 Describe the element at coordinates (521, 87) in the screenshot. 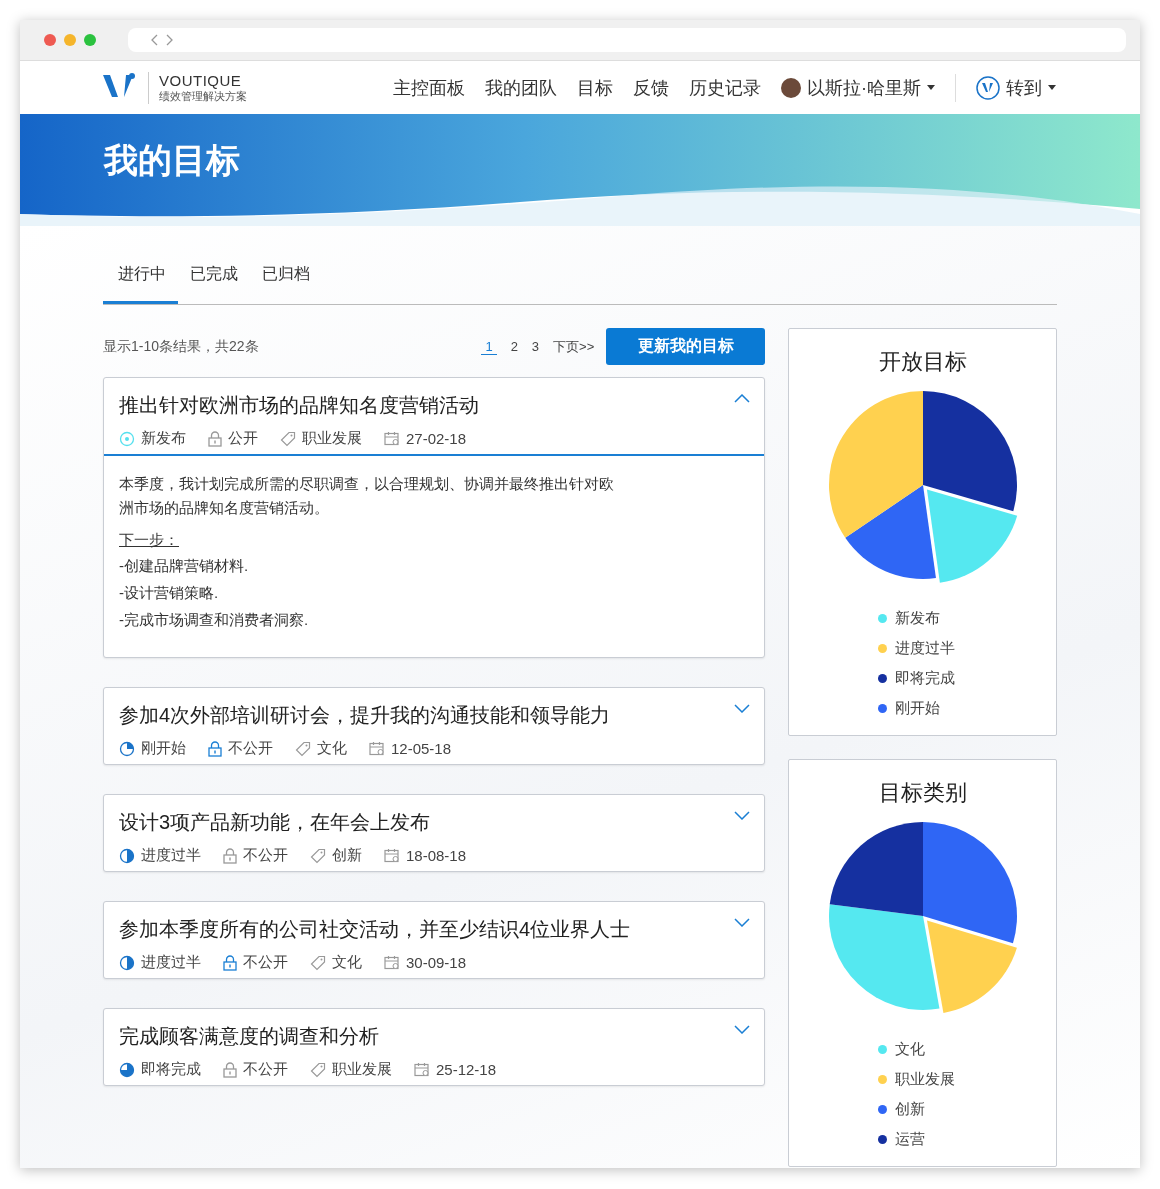

I see `nav-link: 我的团队` at that location.